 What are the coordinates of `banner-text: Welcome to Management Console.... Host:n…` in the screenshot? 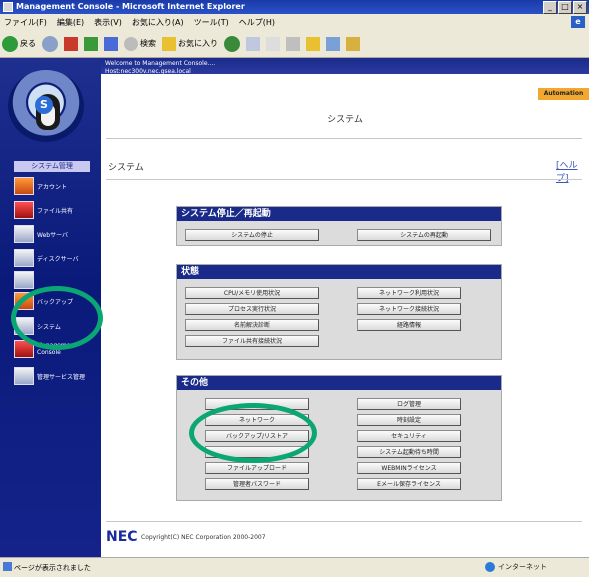 It's located at (160, 68).